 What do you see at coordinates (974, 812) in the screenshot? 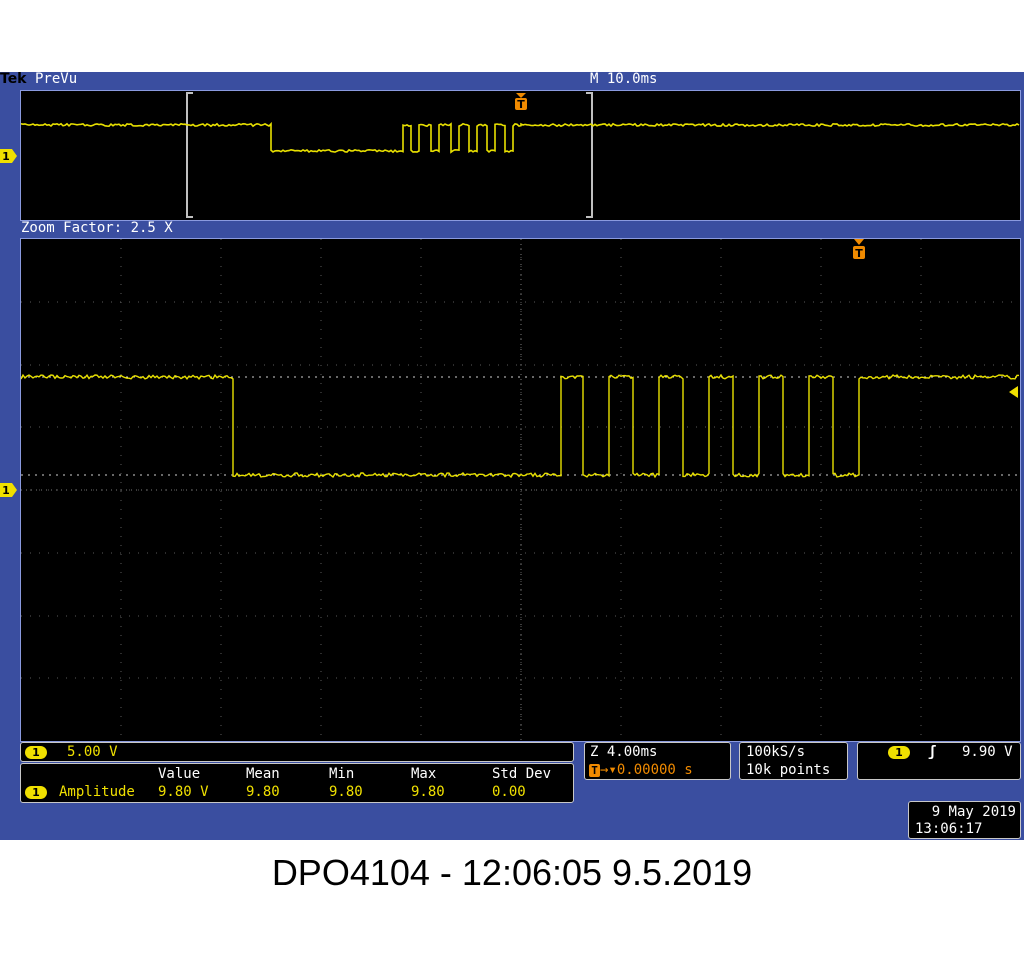
I see `date-readout: 9 May 2019` at bounding box center [974, 812].